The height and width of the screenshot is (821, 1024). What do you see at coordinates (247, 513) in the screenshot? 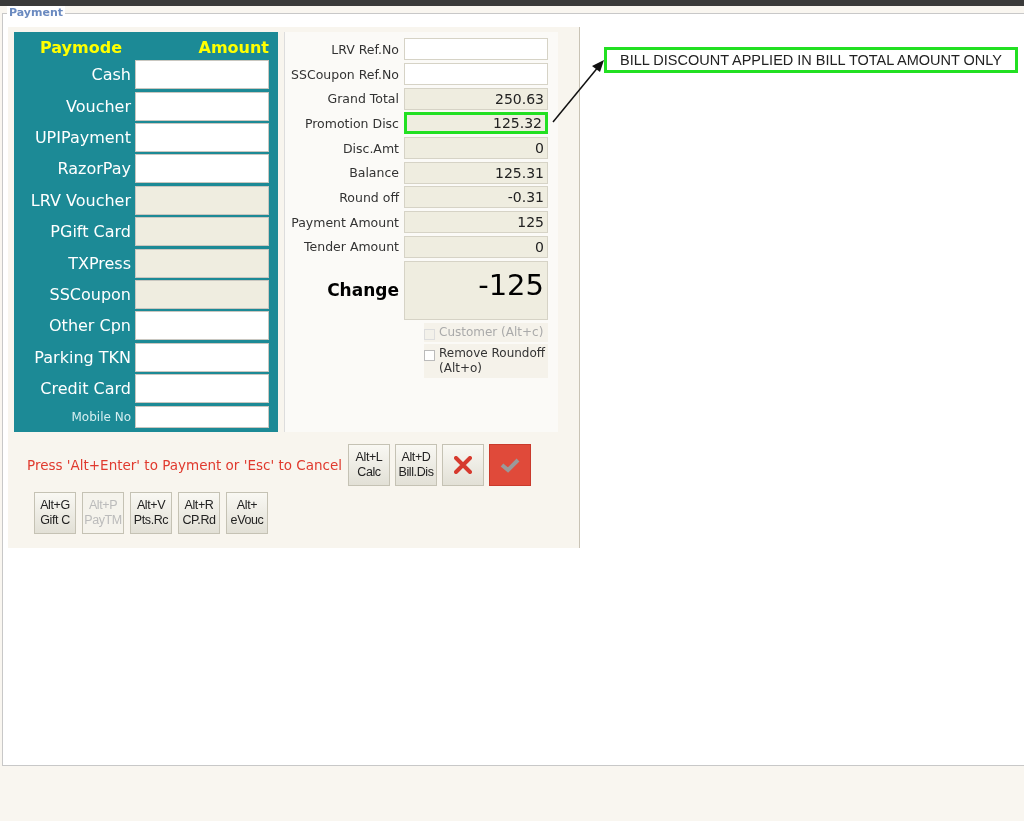
I see `shortcut-button: Alt+ eVouc` at bounding box center [247, 513].